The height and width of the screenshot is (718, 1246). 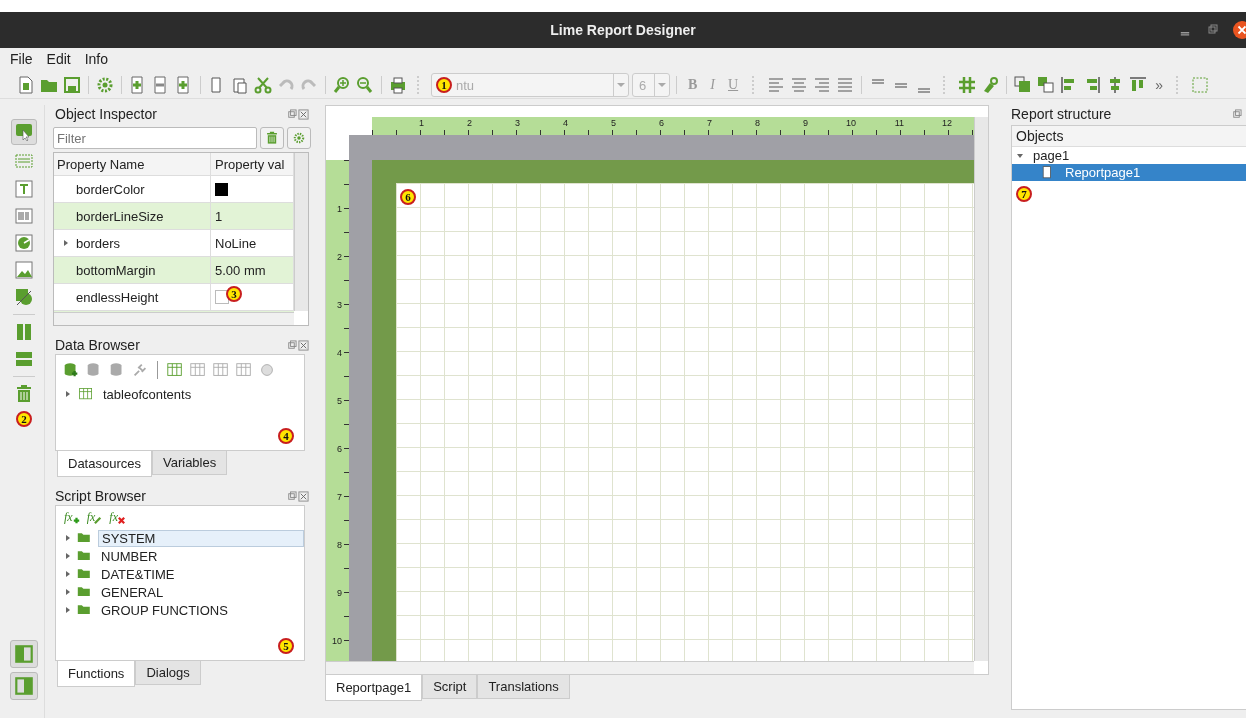 I want to click on property-name: borders, so click(x=98, y=243).